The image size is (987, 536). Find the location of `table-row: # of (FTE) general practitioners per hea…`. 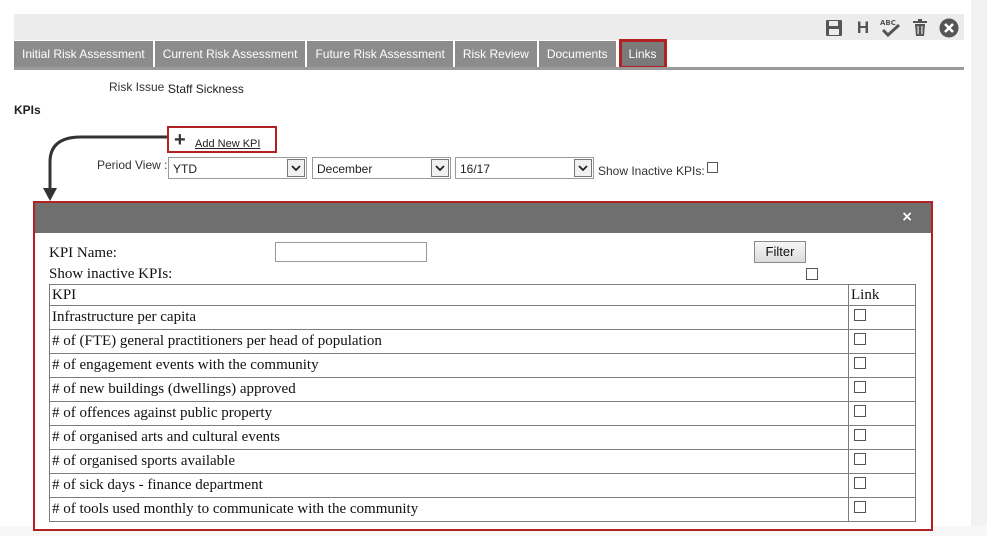

table-row: # of (FTE) general practitioners per hea… is located at coordinates (482, 341).